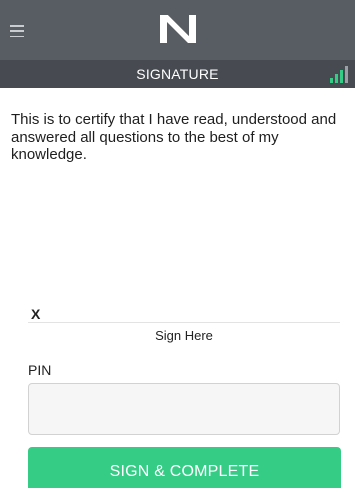 The width and height of the screenshot is (355, 488). Describe the element at coordinates (184, 467) in the screenshot. I see `sign-complete-button: SIGN & COMPLETE` at that location.